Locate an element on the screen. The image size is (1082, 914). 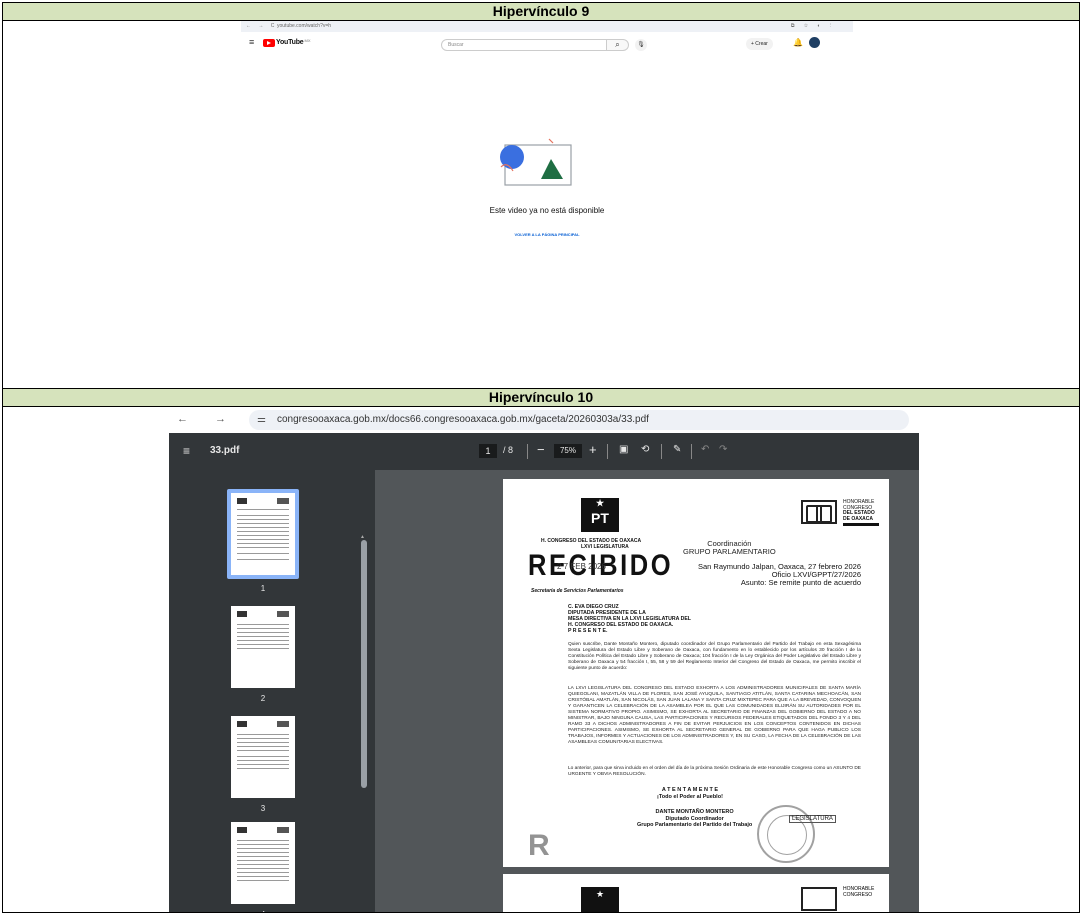
zoom-input: 75% is located at coordinates (568, 451).